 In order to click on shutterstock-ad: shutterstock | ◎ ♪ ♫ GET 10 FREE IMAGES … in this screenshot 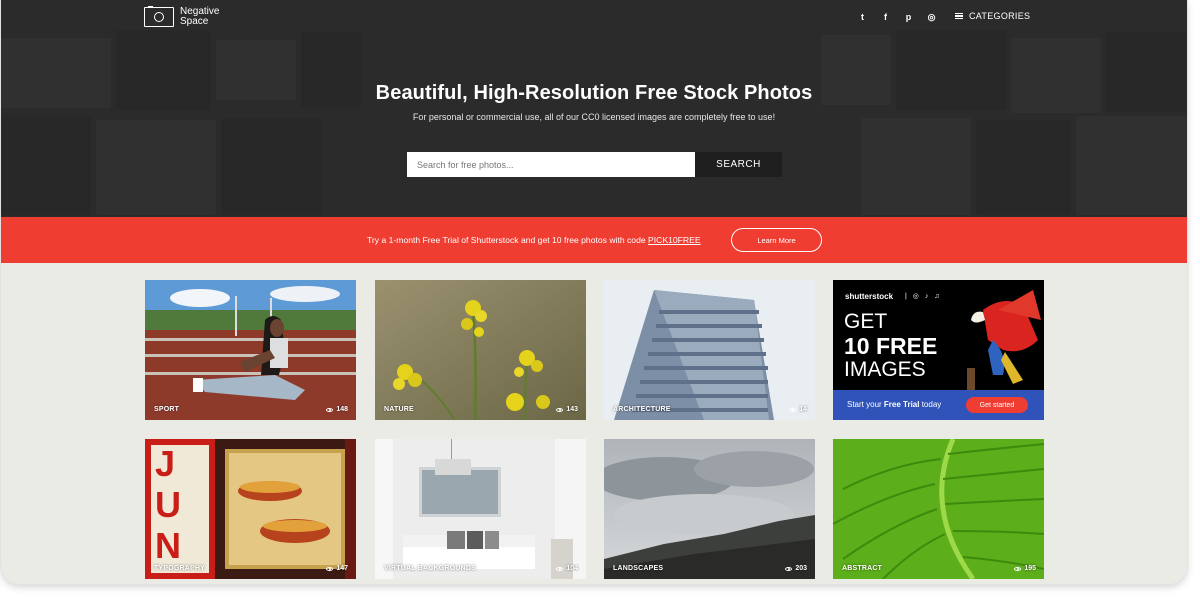, I will do `click(938, 350)`.